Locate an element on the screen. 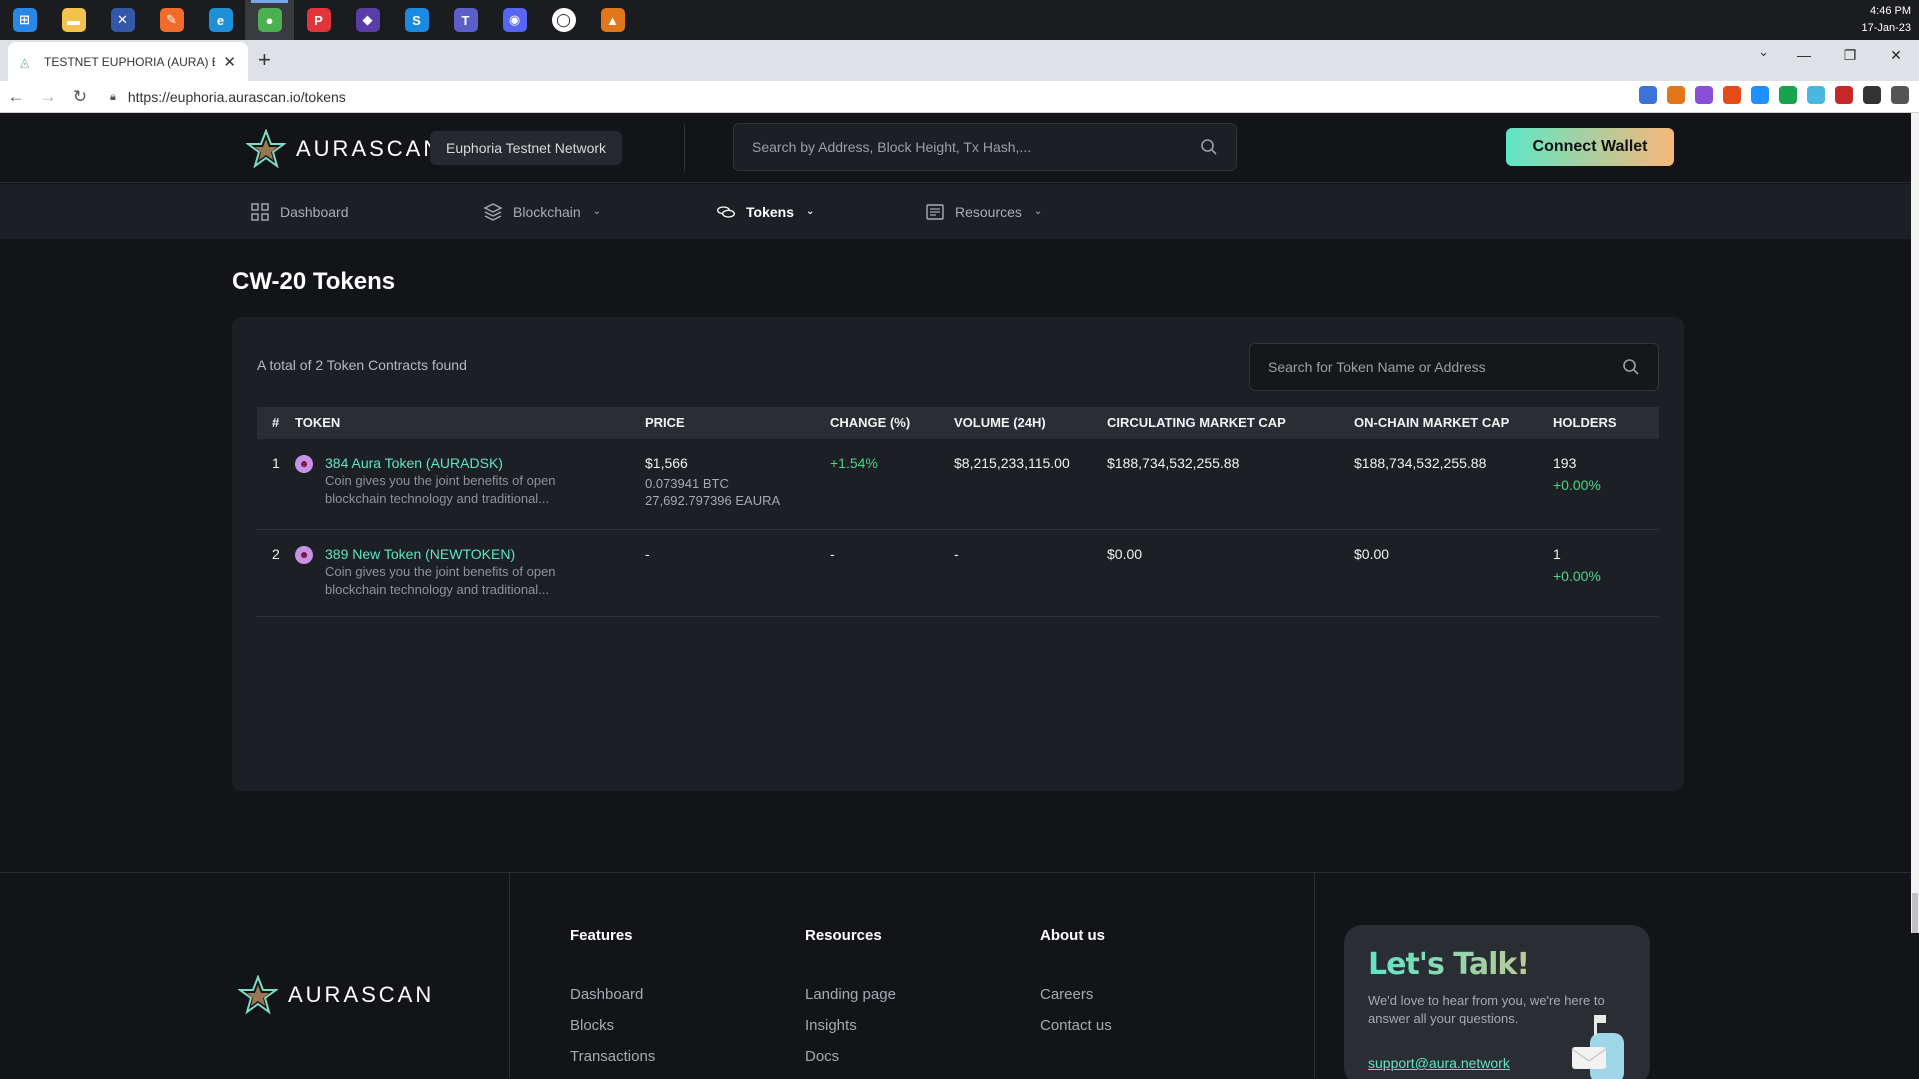 The height and width of the screenshot is (1079, 1919). tab-search-chevron-icon: ⌄ is located at coordinates (1763, 52).